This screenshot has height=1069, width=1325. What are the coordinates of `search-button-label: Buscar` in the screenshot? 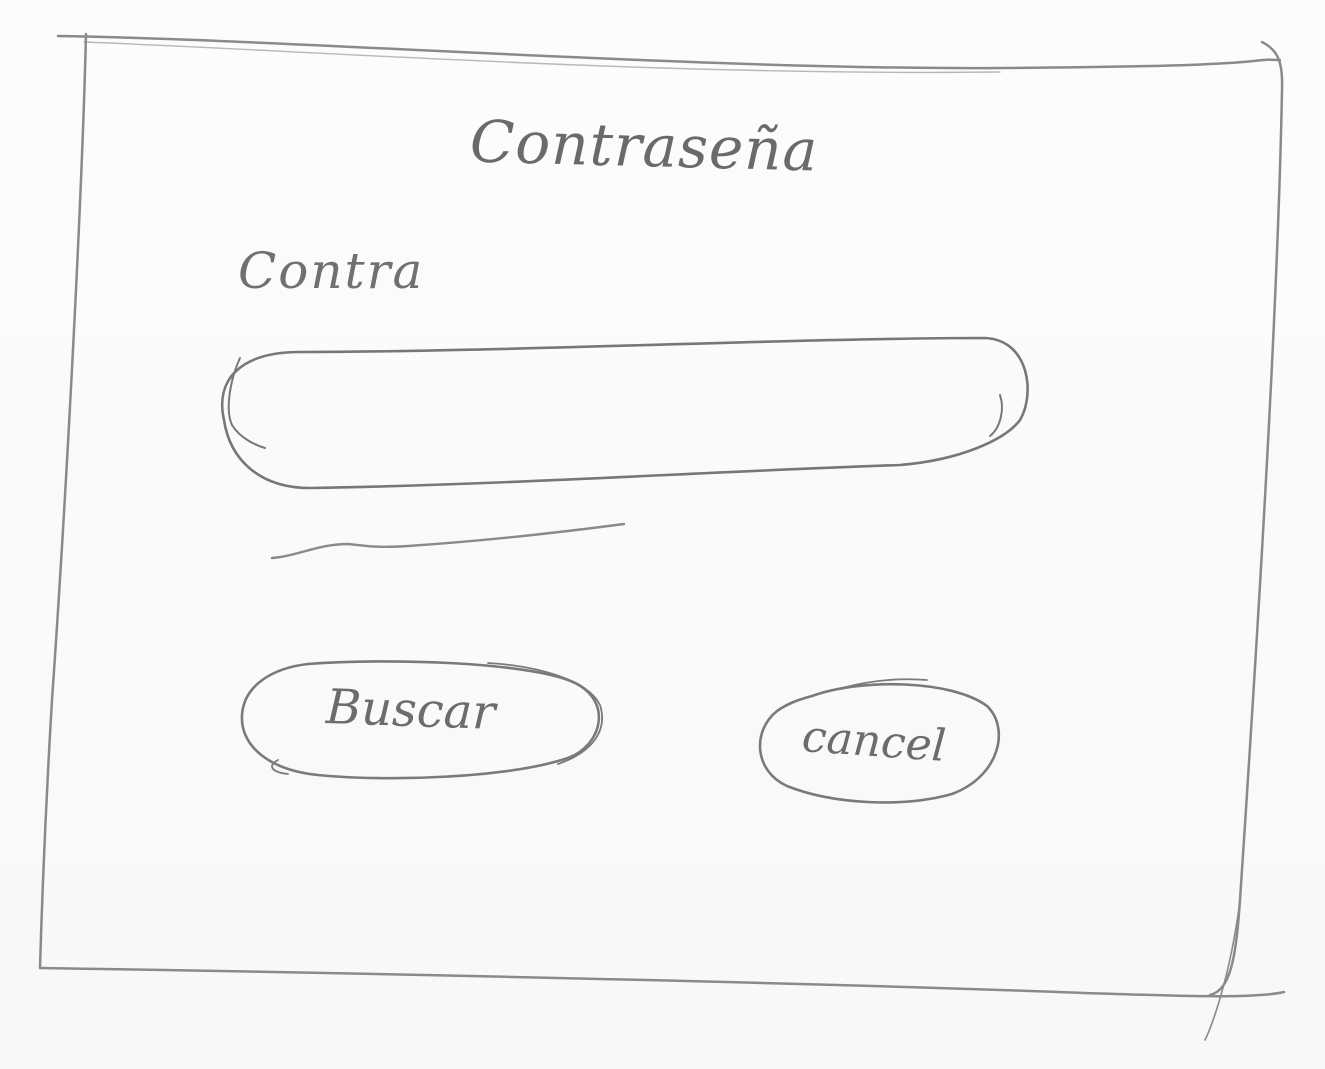 It's located at (411, 710).